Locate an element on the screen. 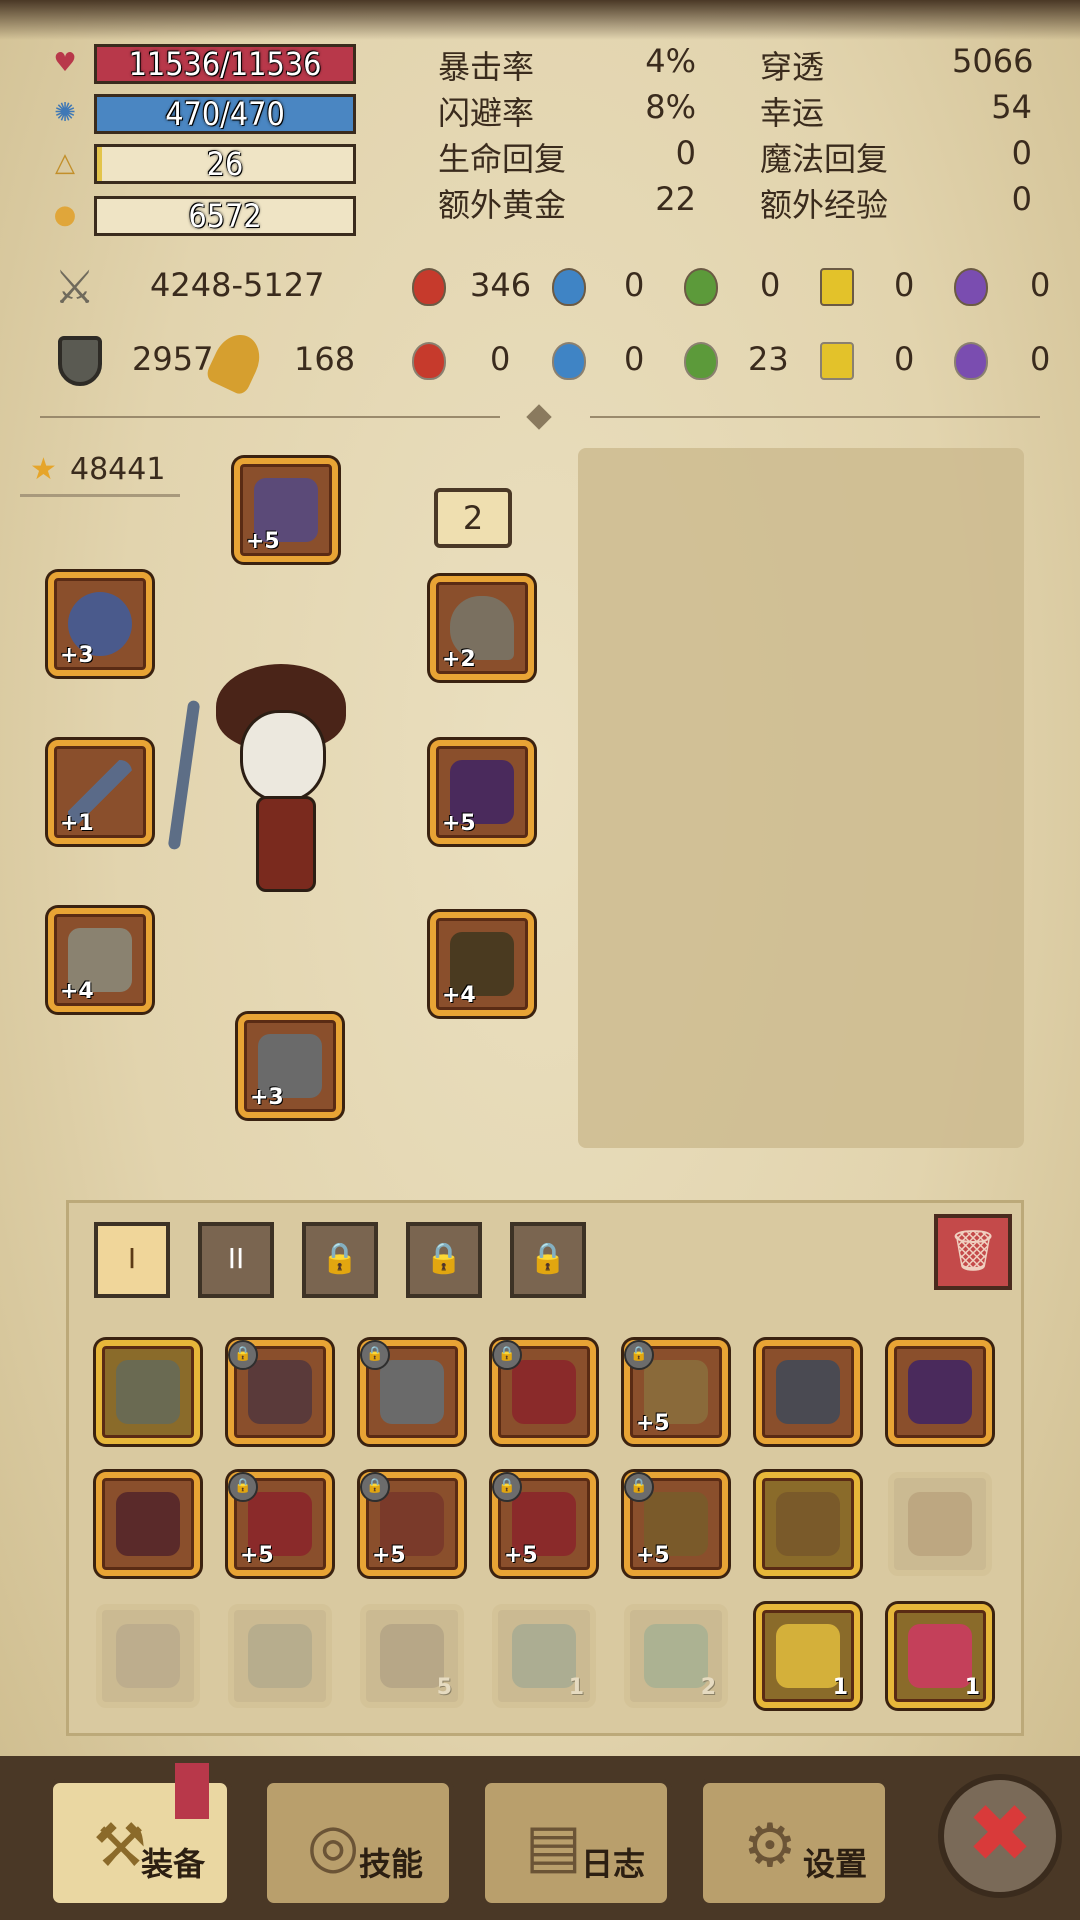 The height and width of the screenshot is (1920, 1080). ring-slot: +3 is located at coordinates (100, 624).